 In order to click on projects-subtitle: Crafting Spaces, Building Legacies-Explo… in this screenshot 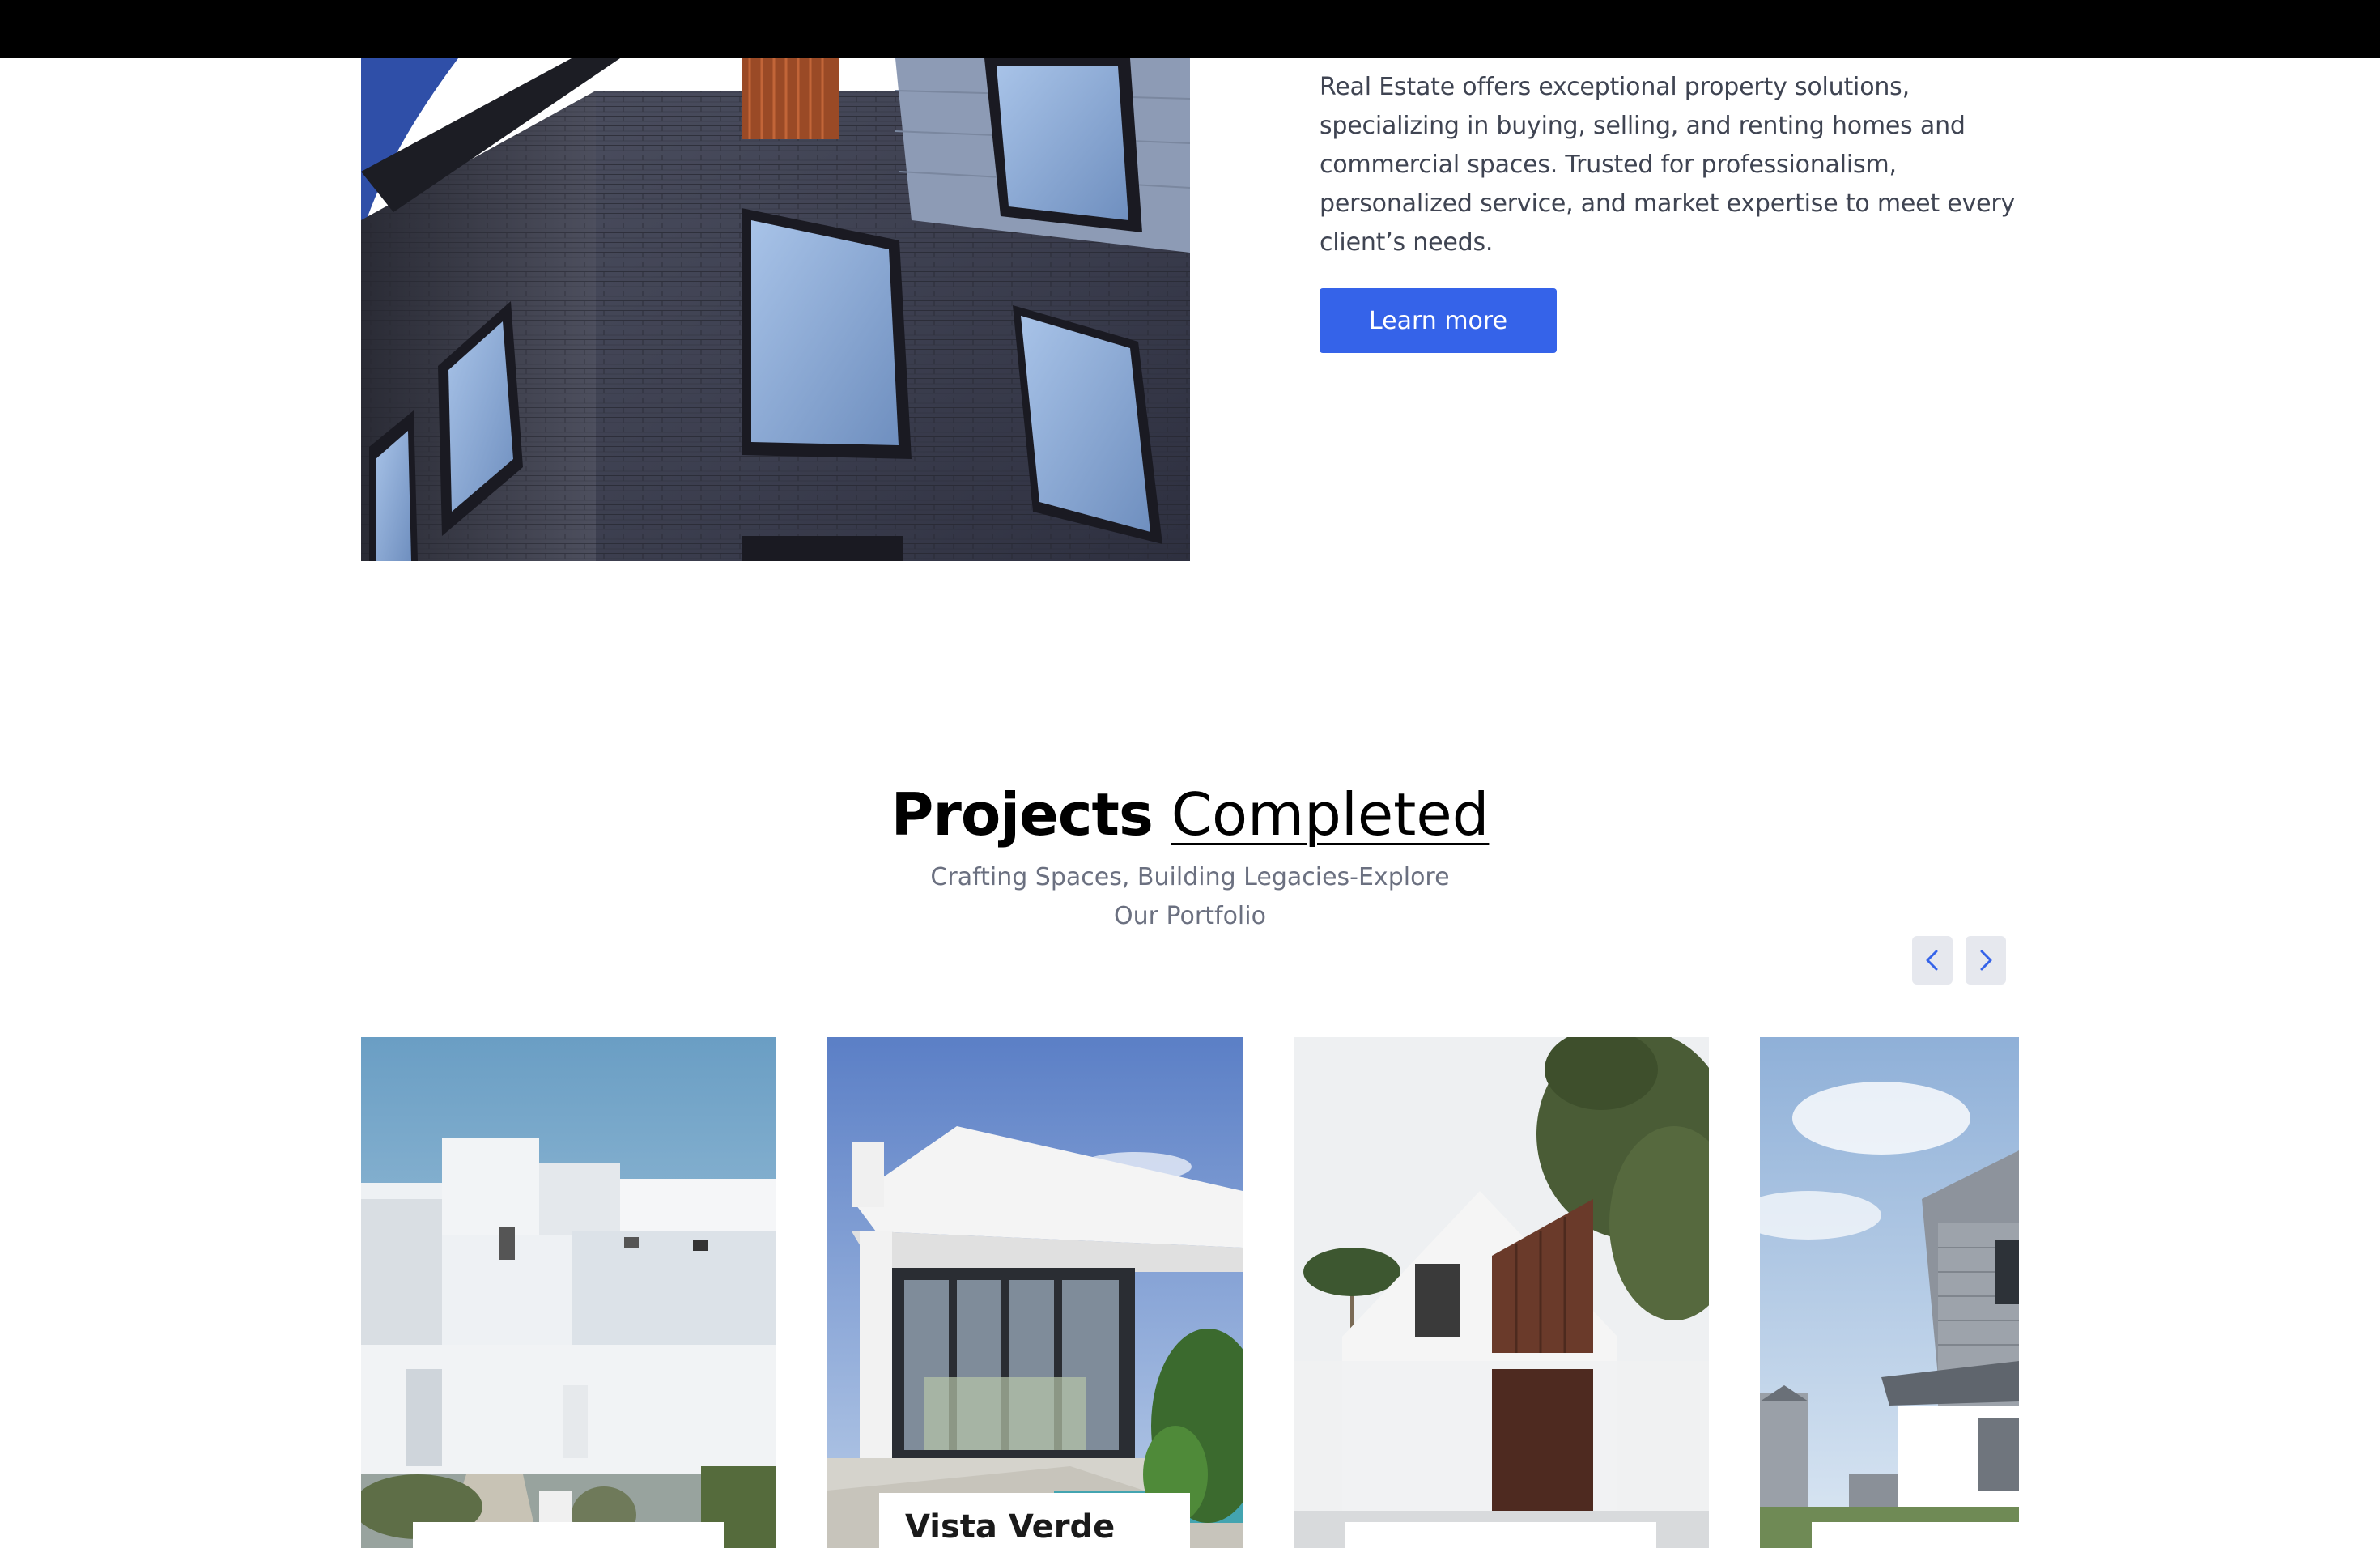, I will do `click(1190, 897)`.